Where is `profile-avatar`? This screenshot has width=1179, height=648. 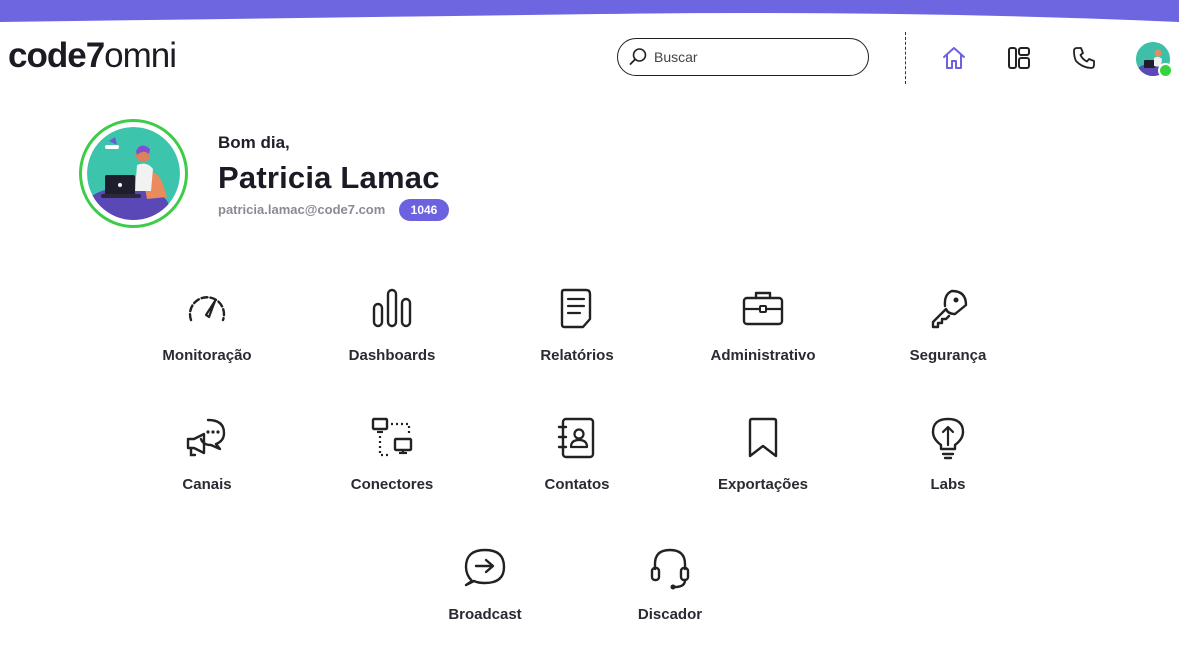
profile-avatar is located at coordinates (133, 173).